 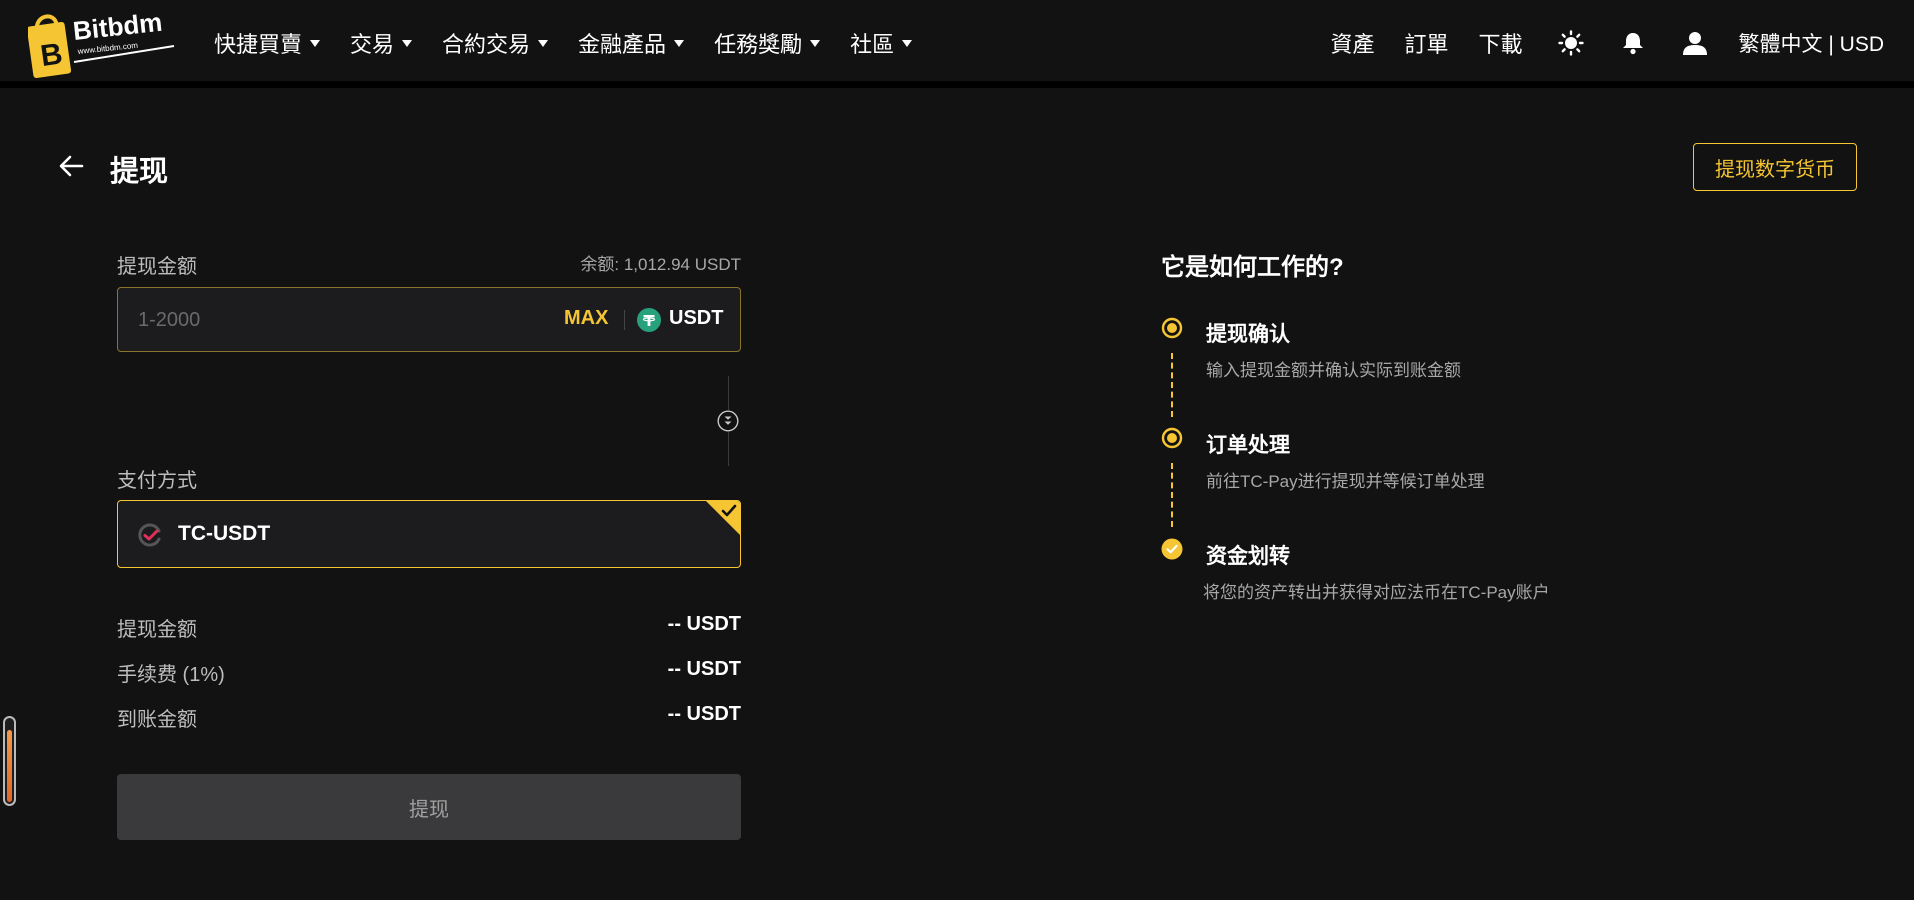 I want to click on usdt-coin-icon, so click(x=649, y=320).